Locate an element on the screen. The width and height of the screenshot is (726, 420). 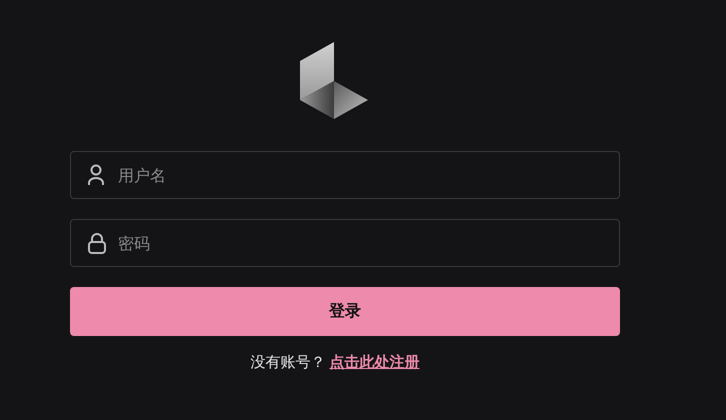
register-link: 点击此处注册 is located at coordinates (375, 362).